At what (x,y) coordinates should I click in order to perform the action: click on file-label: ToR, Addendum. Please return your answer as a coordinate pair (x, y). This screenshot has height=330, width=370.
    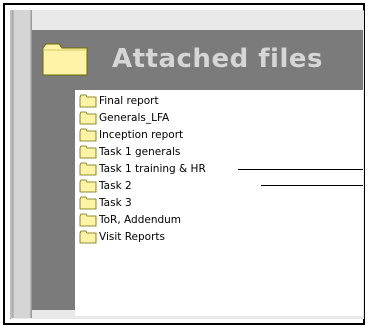
    Looking at the image, I should click on (140, 220).